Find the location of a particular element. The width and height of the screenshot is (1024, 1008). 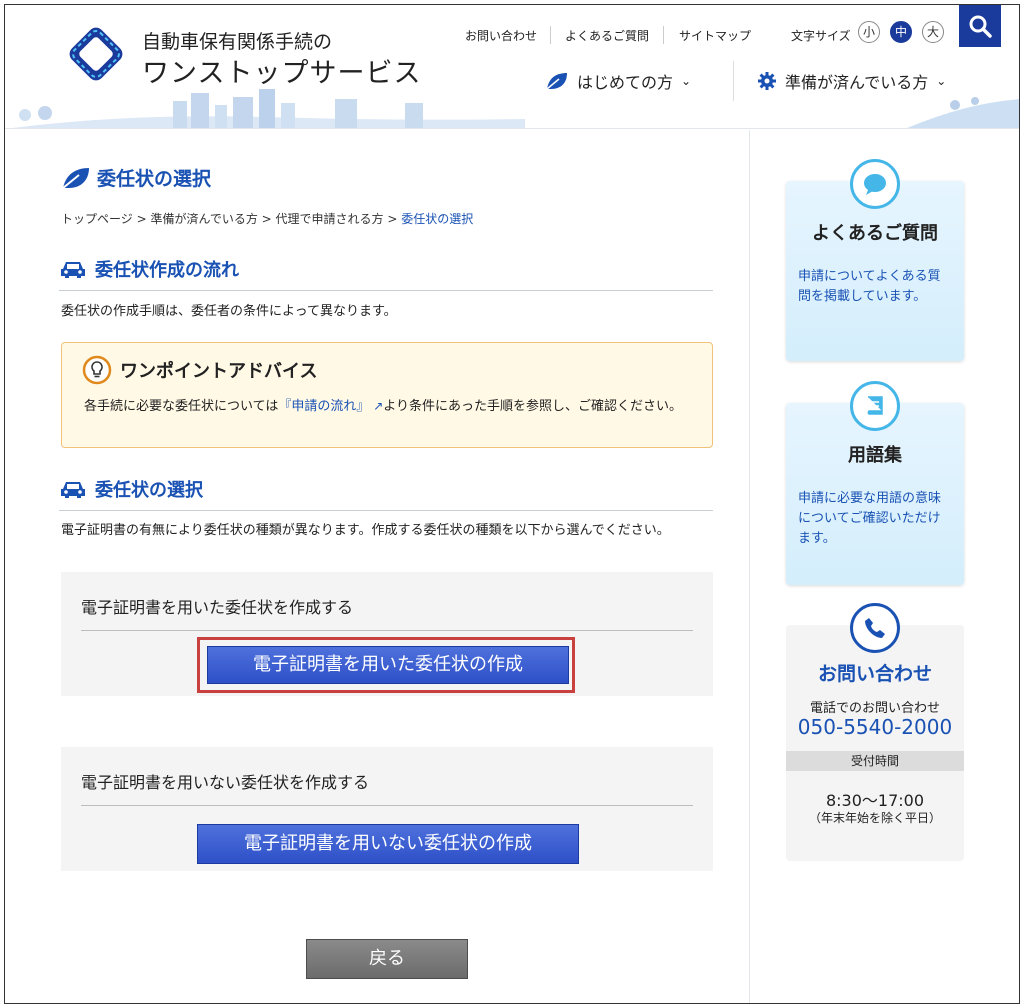

flow-description: 委任状の作成手順は、委任者の条件によって異なります。 is located at coordinates (229, 311).